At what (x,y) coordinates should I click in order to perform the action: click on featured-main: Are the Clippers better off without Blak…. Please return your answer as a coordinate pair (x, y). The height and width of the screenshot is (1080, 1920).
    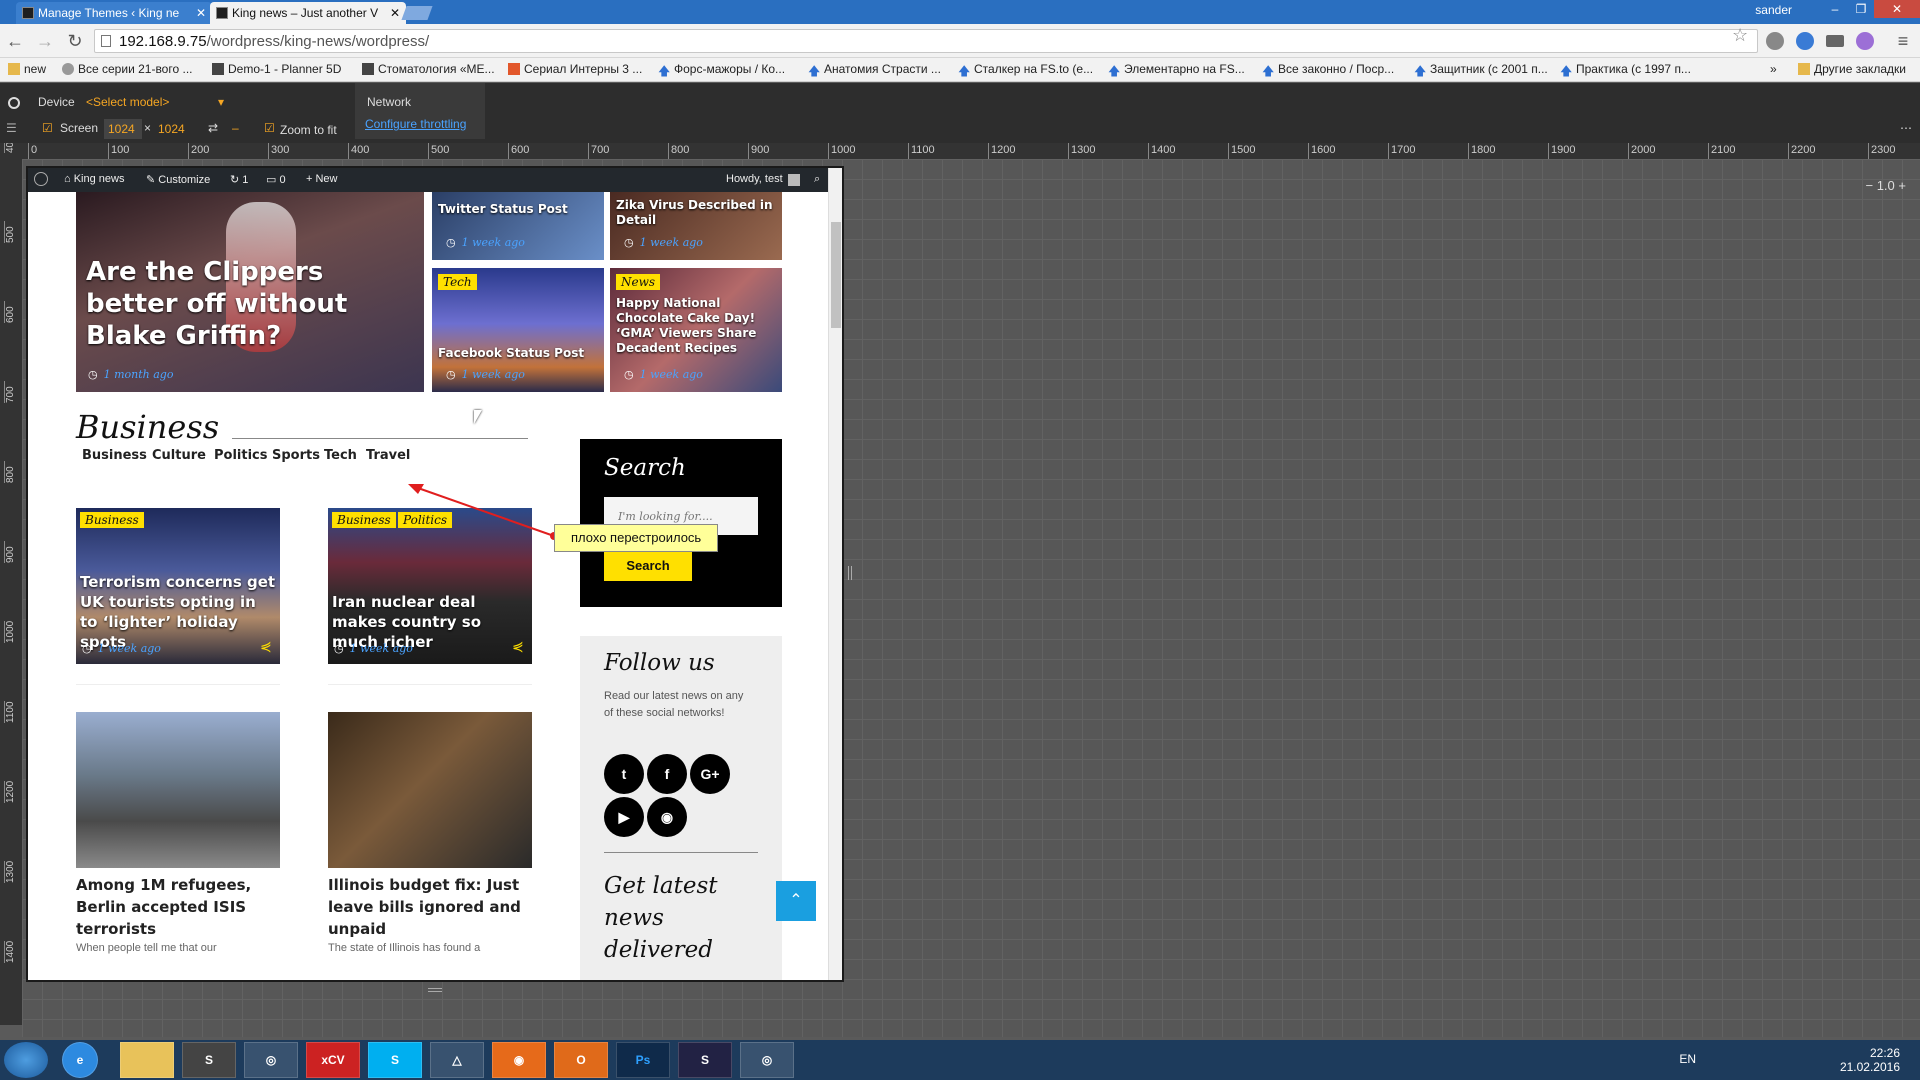
    Looking at the image, I should click on (250, 292).